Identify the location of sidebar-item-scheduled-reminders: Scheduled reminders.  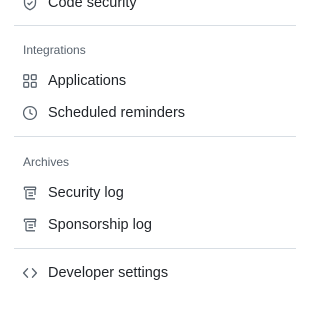
(99, 113).